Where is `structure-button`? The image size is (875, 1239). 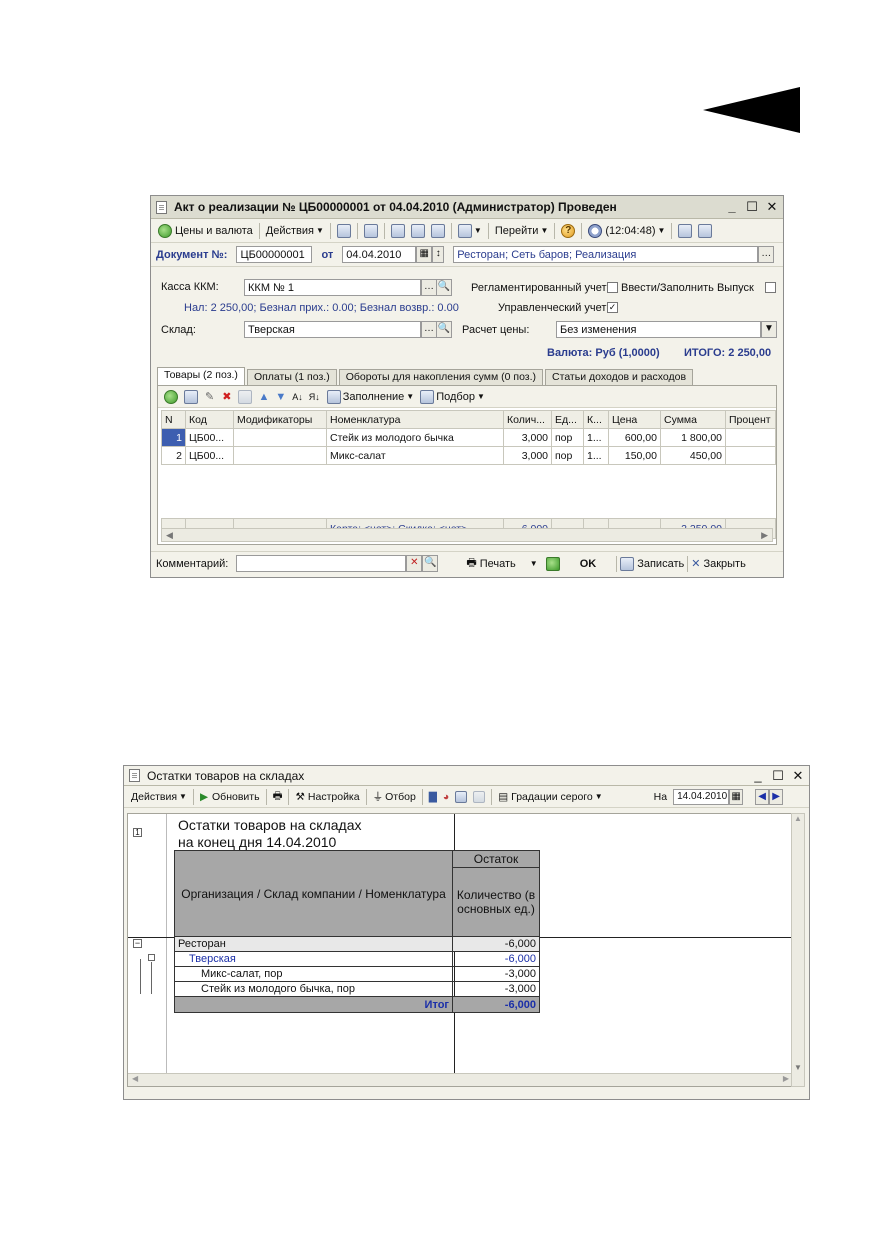
structure-button is located at coordinates (685, 231).